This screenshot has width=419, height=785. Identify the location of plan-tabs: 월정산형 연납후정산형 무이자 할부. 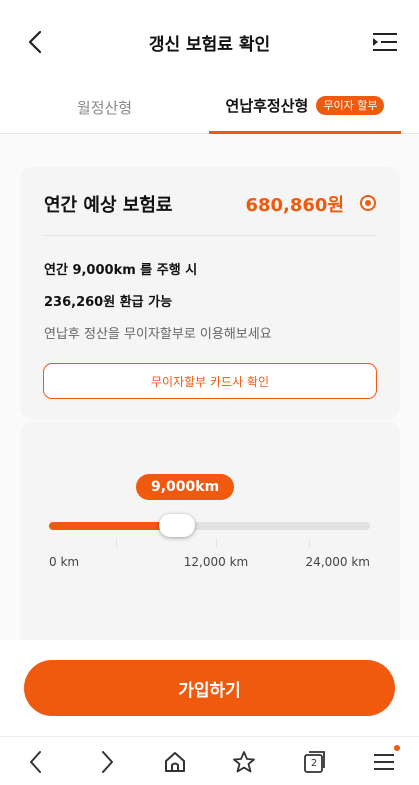
(209, 107).